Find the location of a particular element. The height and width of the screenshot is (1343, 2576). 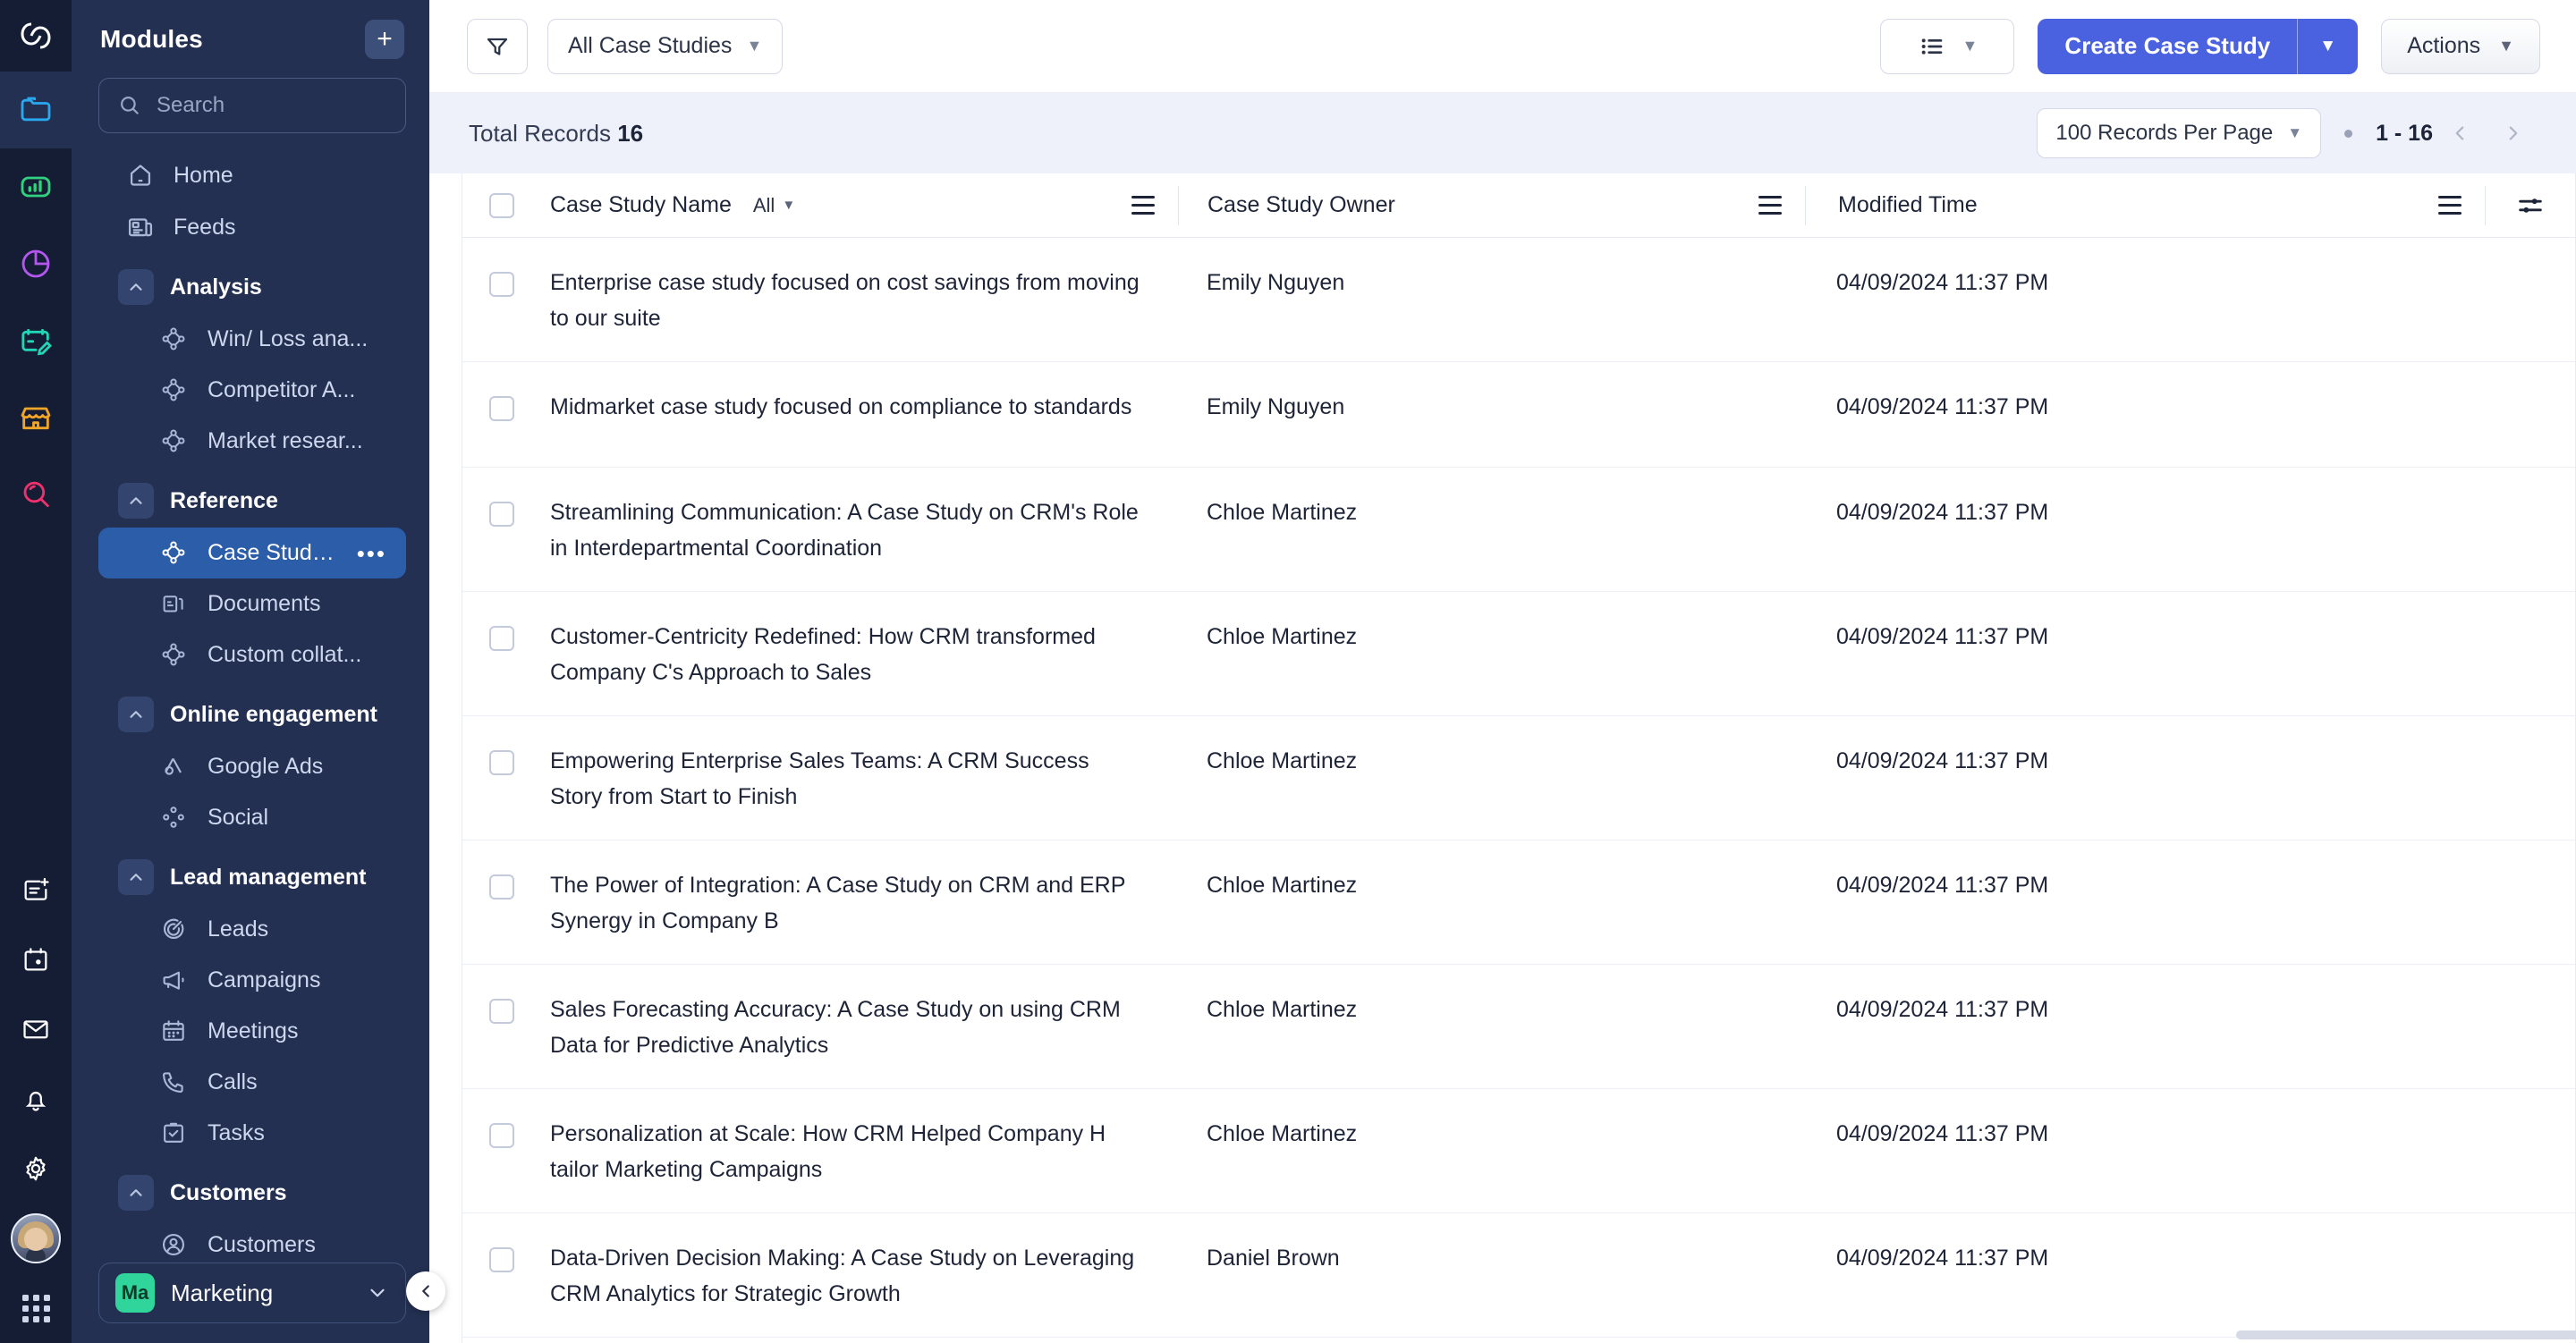

sidebar-item-leads: Leads is located at coordinates (252, 929).